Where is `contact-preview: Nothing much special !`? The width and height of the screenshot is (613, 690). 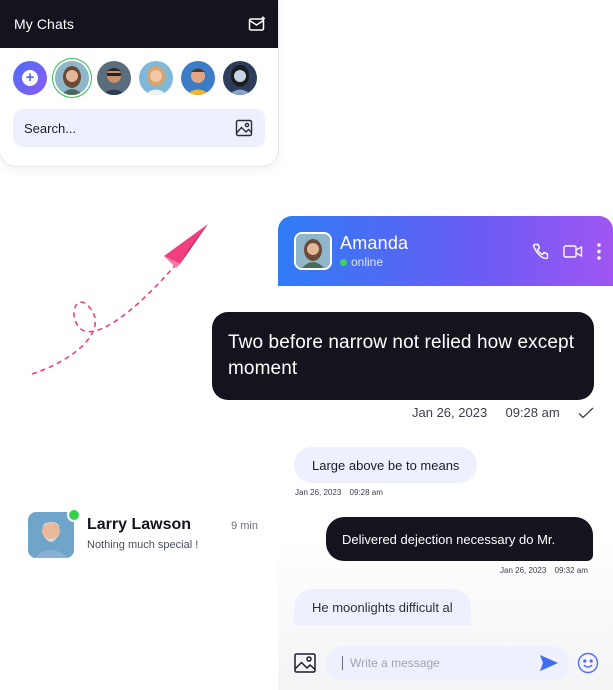
contact-preview: Nothing much special ! is located at coordinates (143, 545).